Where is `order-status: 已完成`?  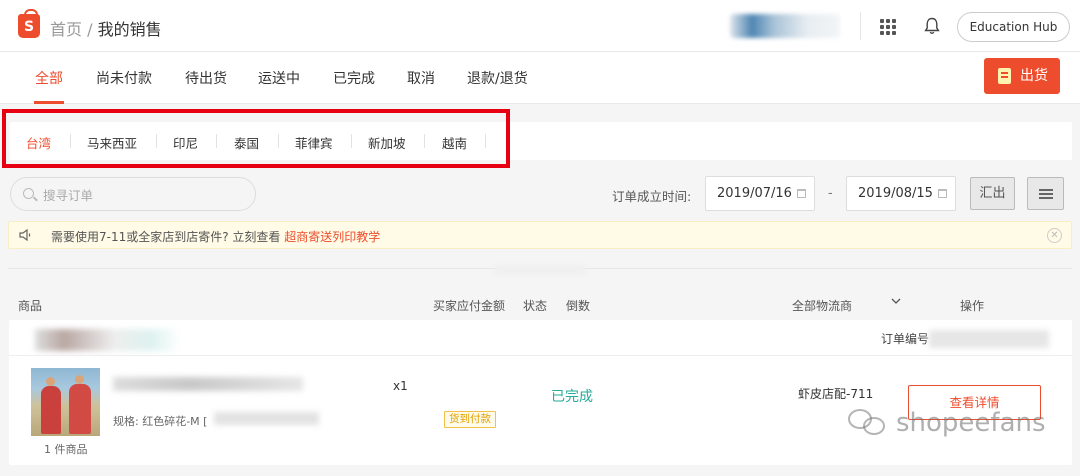
order-status: 已完成 is located at coordinates (572, 397).